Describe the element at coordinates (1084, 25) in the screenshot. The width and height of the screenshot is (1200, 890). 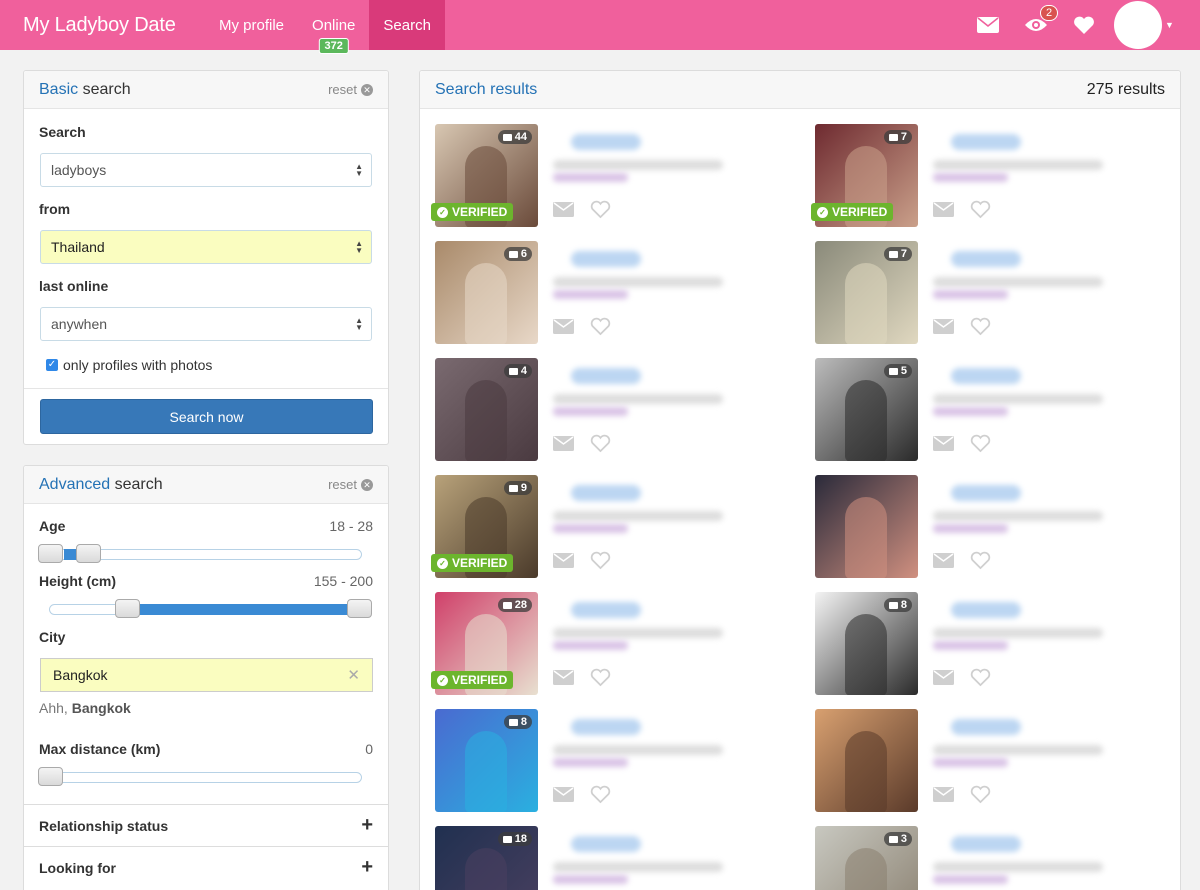
I see `favorites-button` at that location.